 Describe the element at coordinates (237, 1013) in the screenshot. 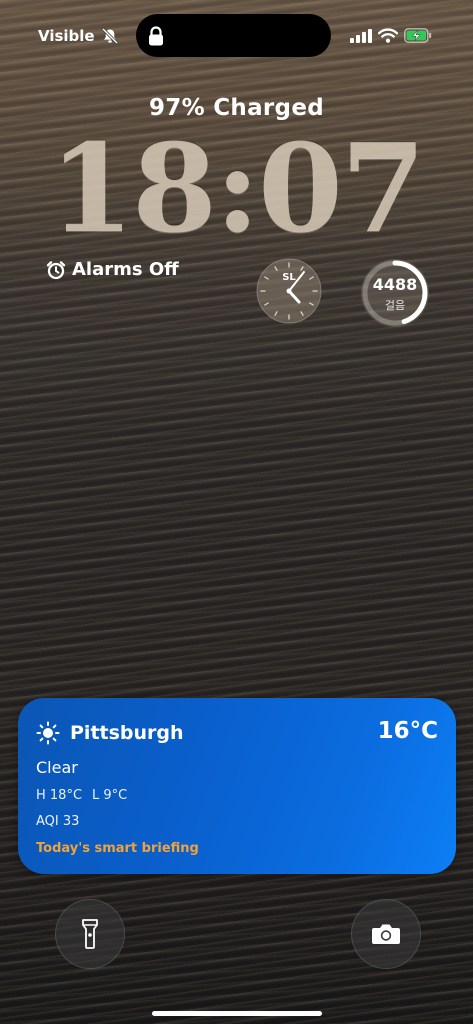

I see `home-indicator` at that location.